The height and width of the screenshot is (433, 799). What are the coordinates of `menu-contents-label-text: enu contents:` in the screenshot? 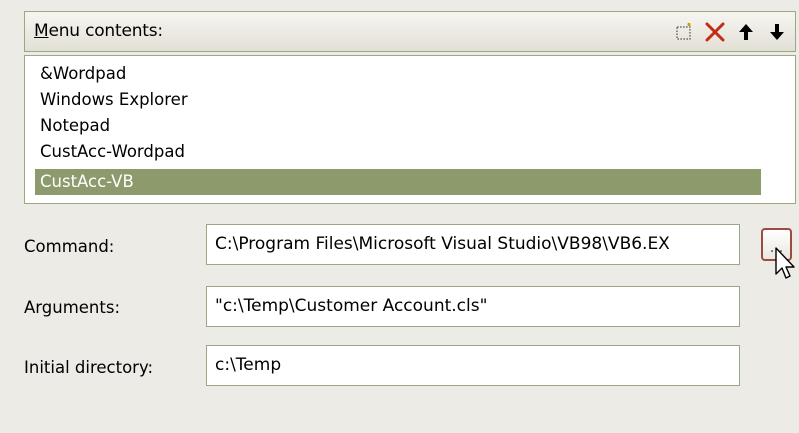 It's located at (105, 31).